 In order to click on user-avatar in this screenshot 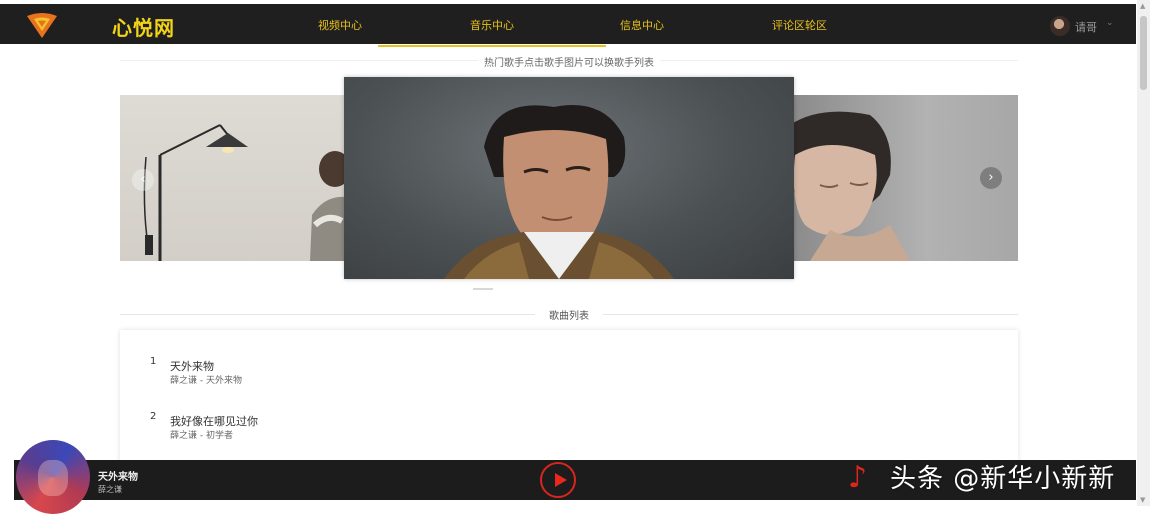, I will do `click(1060, 26)`.